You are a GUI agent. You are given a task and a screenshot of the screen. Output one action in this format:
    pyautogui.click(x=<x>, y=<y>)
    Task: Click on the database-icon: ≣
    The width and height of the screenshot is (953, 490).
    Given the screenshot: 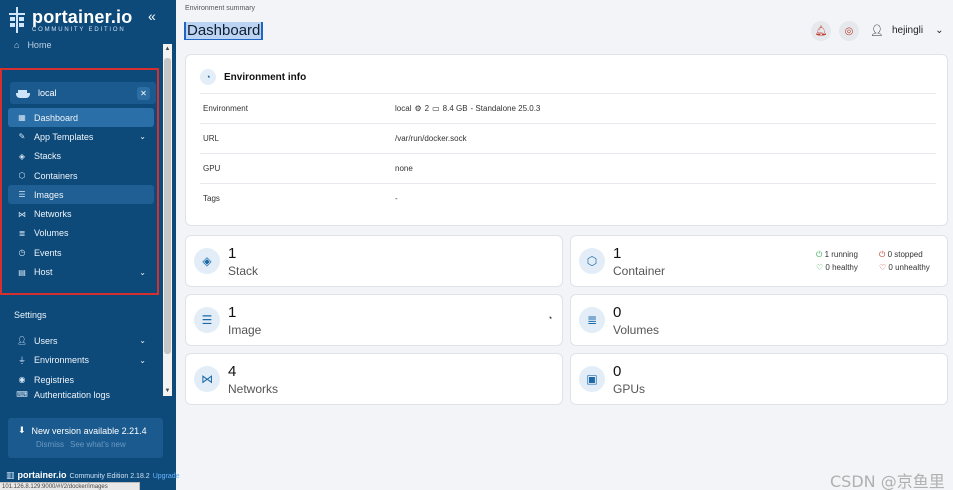 What is the action you would take?
    pyautogui.click(x=592, y=320)
    